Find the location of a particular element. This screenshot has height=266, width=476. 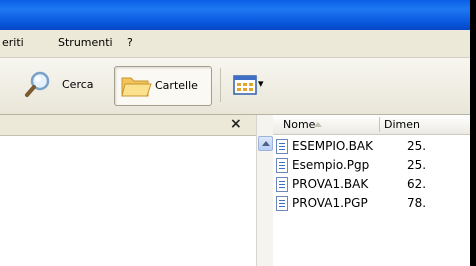

column-divider is located at coordinates (379, 124).